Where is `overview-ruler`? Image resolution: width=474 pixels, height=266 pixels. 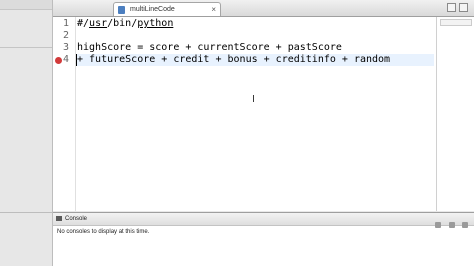
overview-ruler is located at coordinates (455, 114).